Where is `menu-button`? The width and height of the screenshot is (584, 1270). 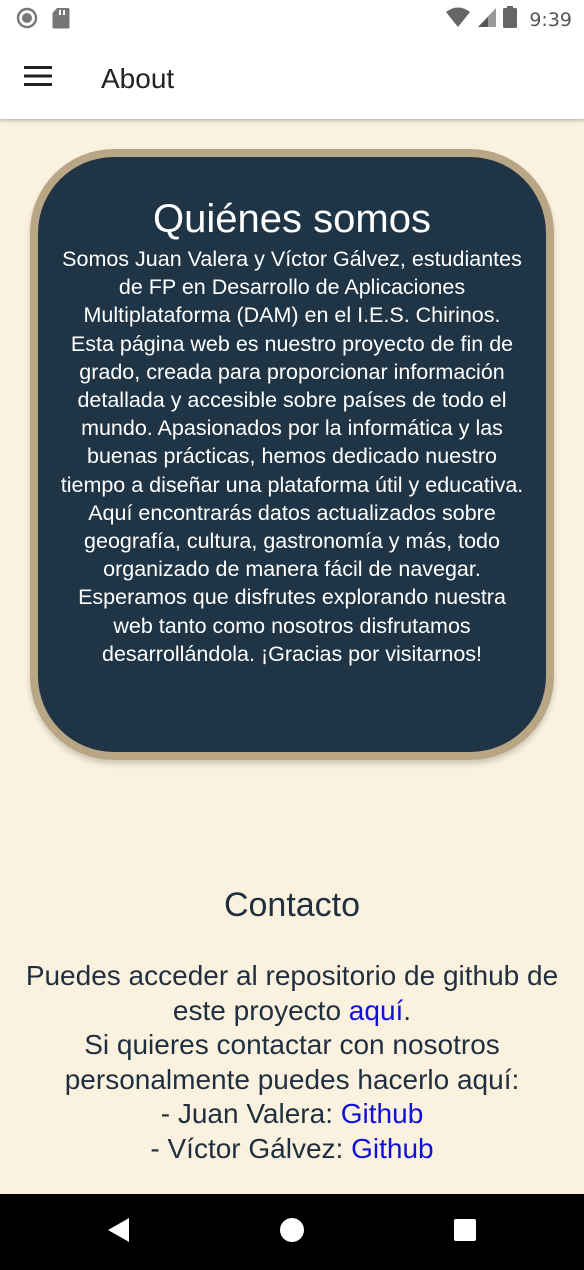 menu-button is located at coordinates (38, 78).